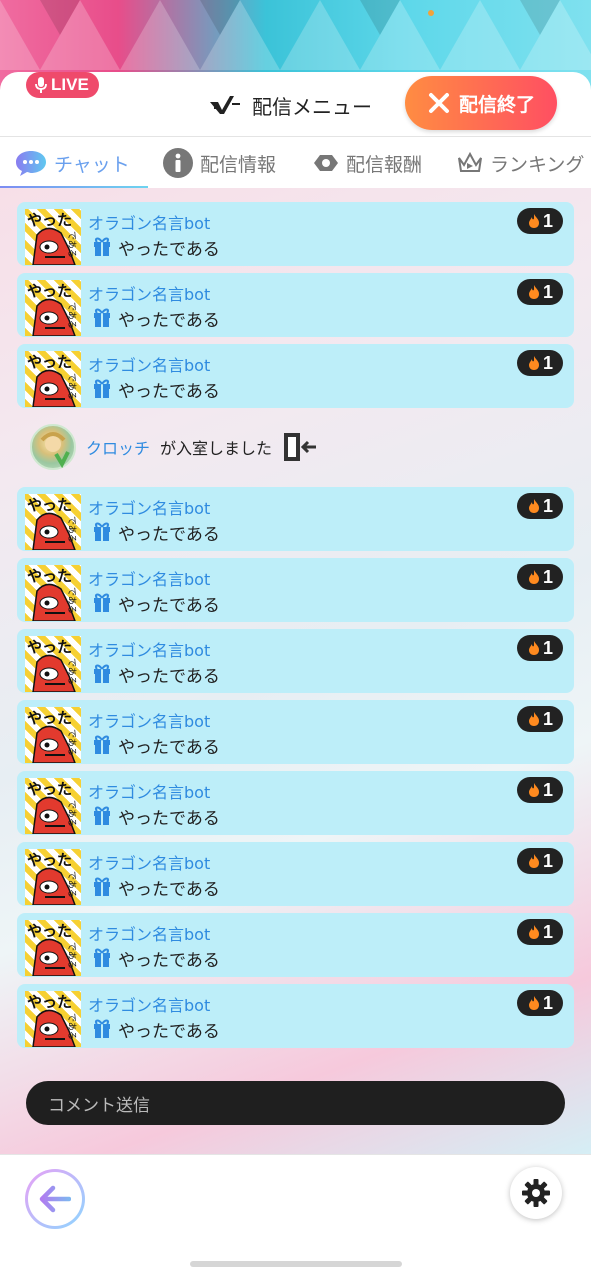 Image resolution: width=591 pixels, height=1280 pixels. I want to click on visitor-avatar, so click(53, 447).